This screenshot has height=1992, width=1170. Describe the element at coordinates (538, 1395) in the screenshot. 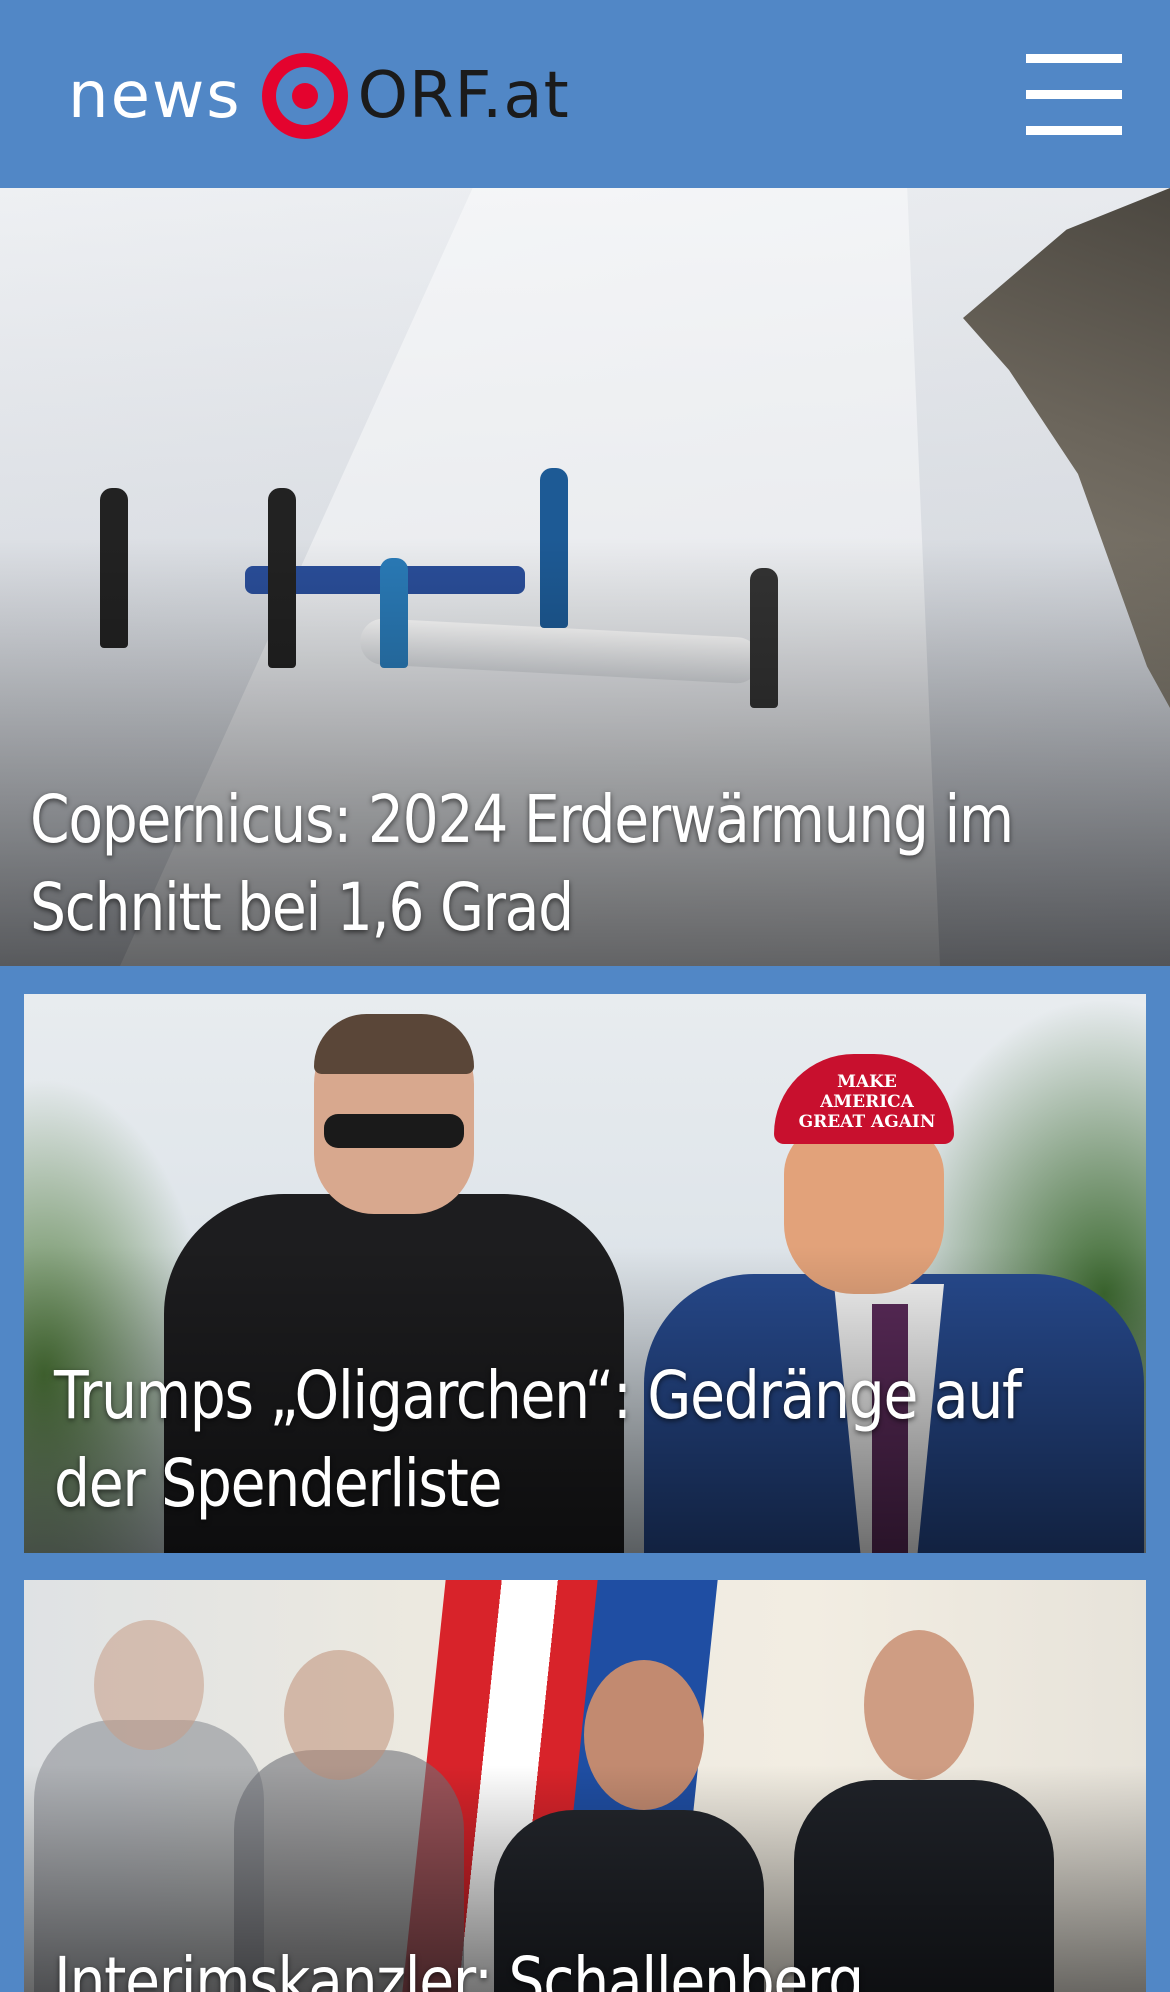

I see `headline-line: Trumps „Oligarchen“: Gedränge auf` at that location.